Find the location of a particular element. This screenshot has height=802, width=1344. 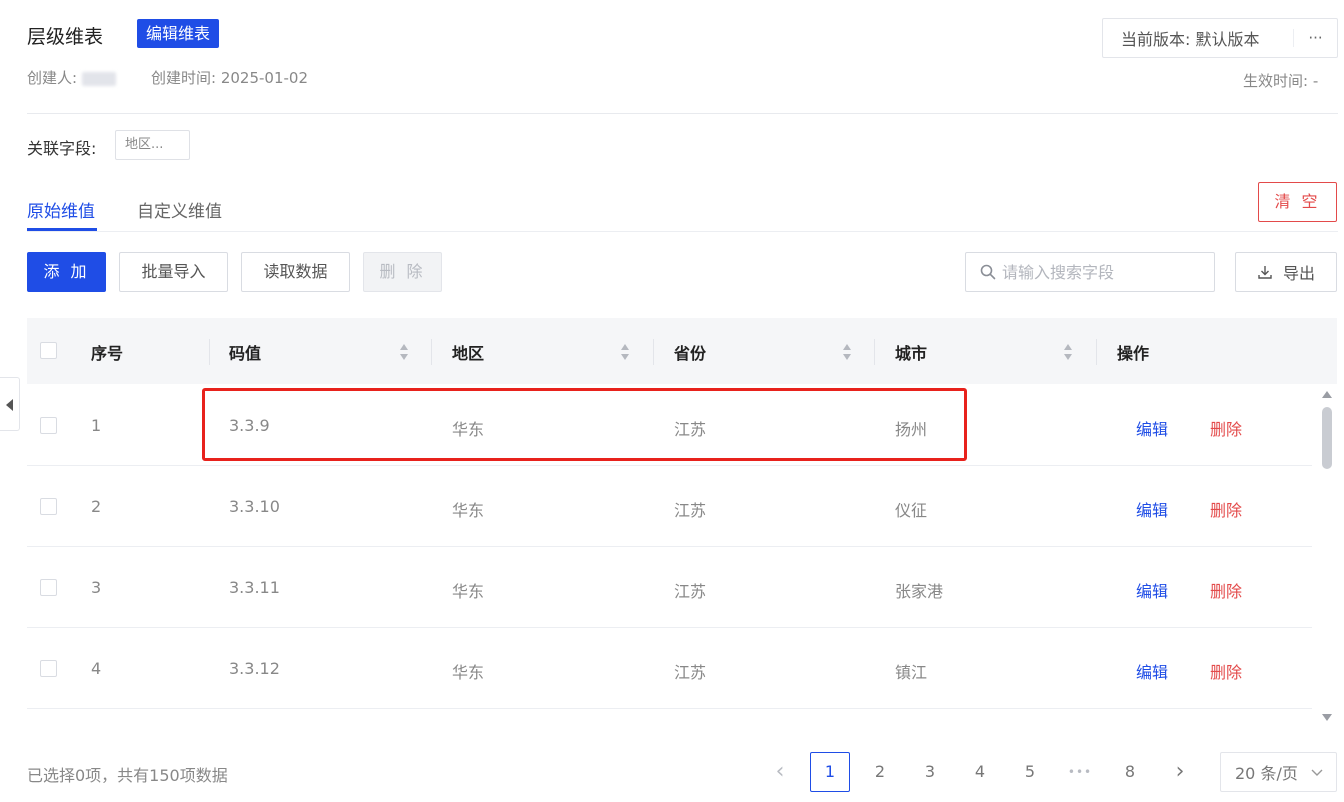

linked-field-label: 关联字段: is located at coordinates (62, 148).